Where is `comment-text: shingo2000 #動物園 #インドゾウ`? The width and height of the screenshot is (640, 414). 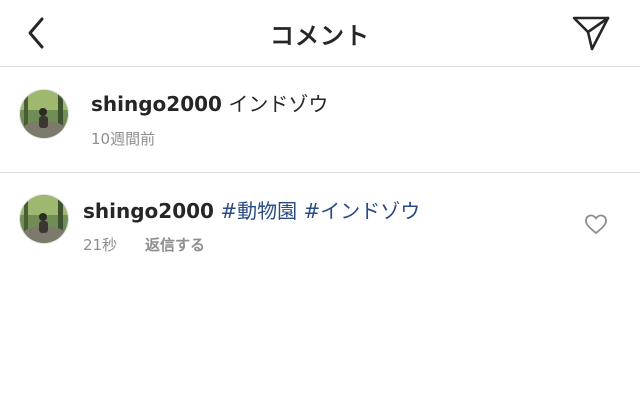
comment-text: shingo2000 #動物園 #インドゾウ is located at coordinates (251, 209).